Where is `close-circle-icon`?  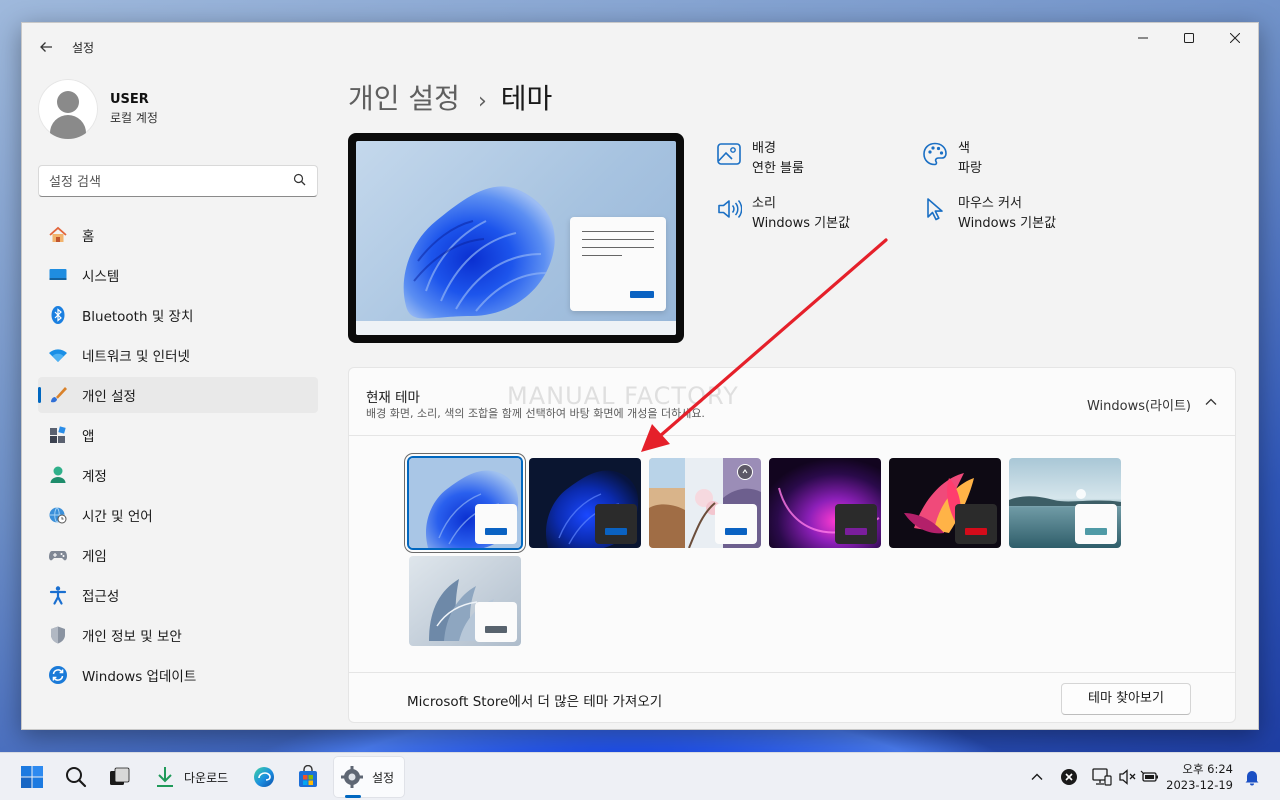
close-circle-icon is located at coordinates (1069, 777).